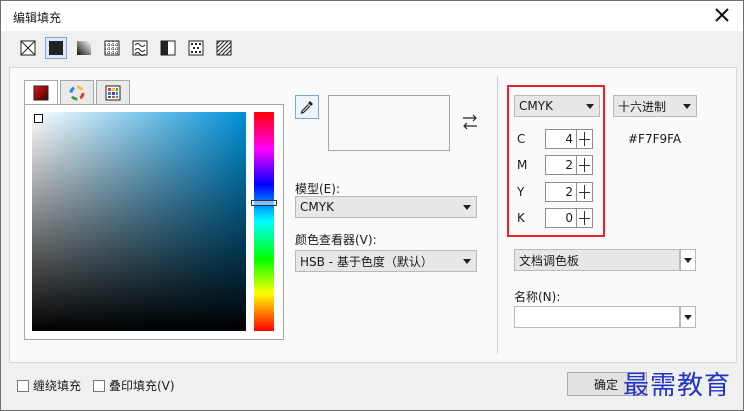 This screenshot has height=411, width=744. What do you see at coordinates (38, 118) in the screenshot?
I see `color-plane-marker` at bounding box center [38, 118].